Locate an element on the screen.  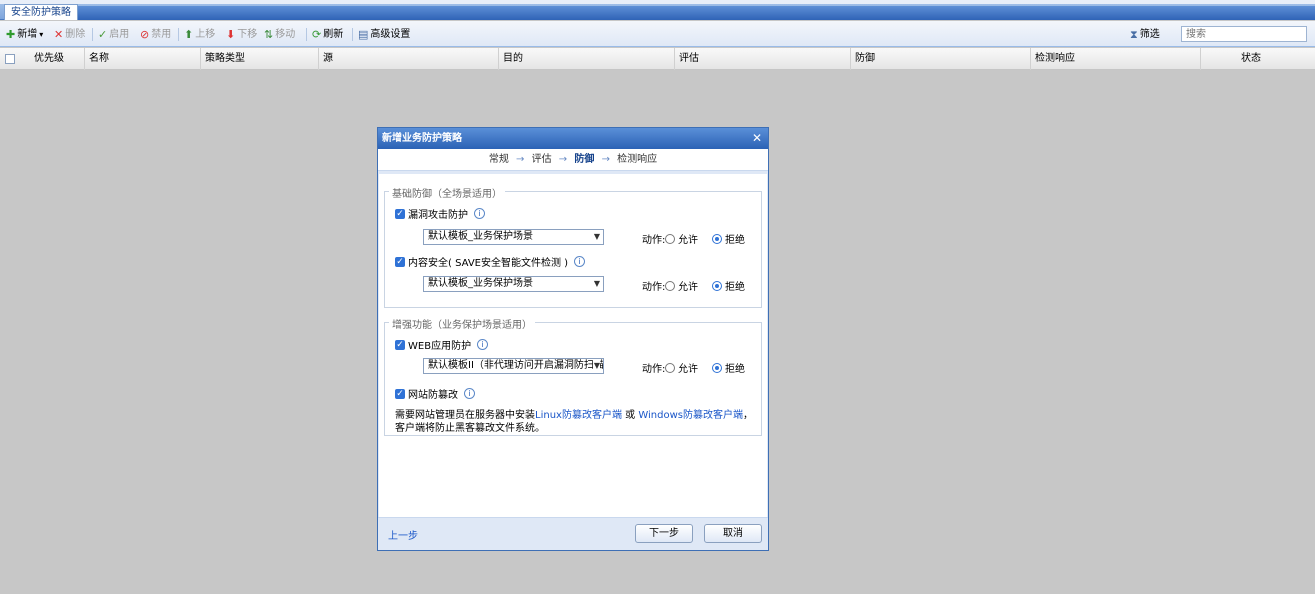
move-label: 移动 is located at coordinates (285, 34).